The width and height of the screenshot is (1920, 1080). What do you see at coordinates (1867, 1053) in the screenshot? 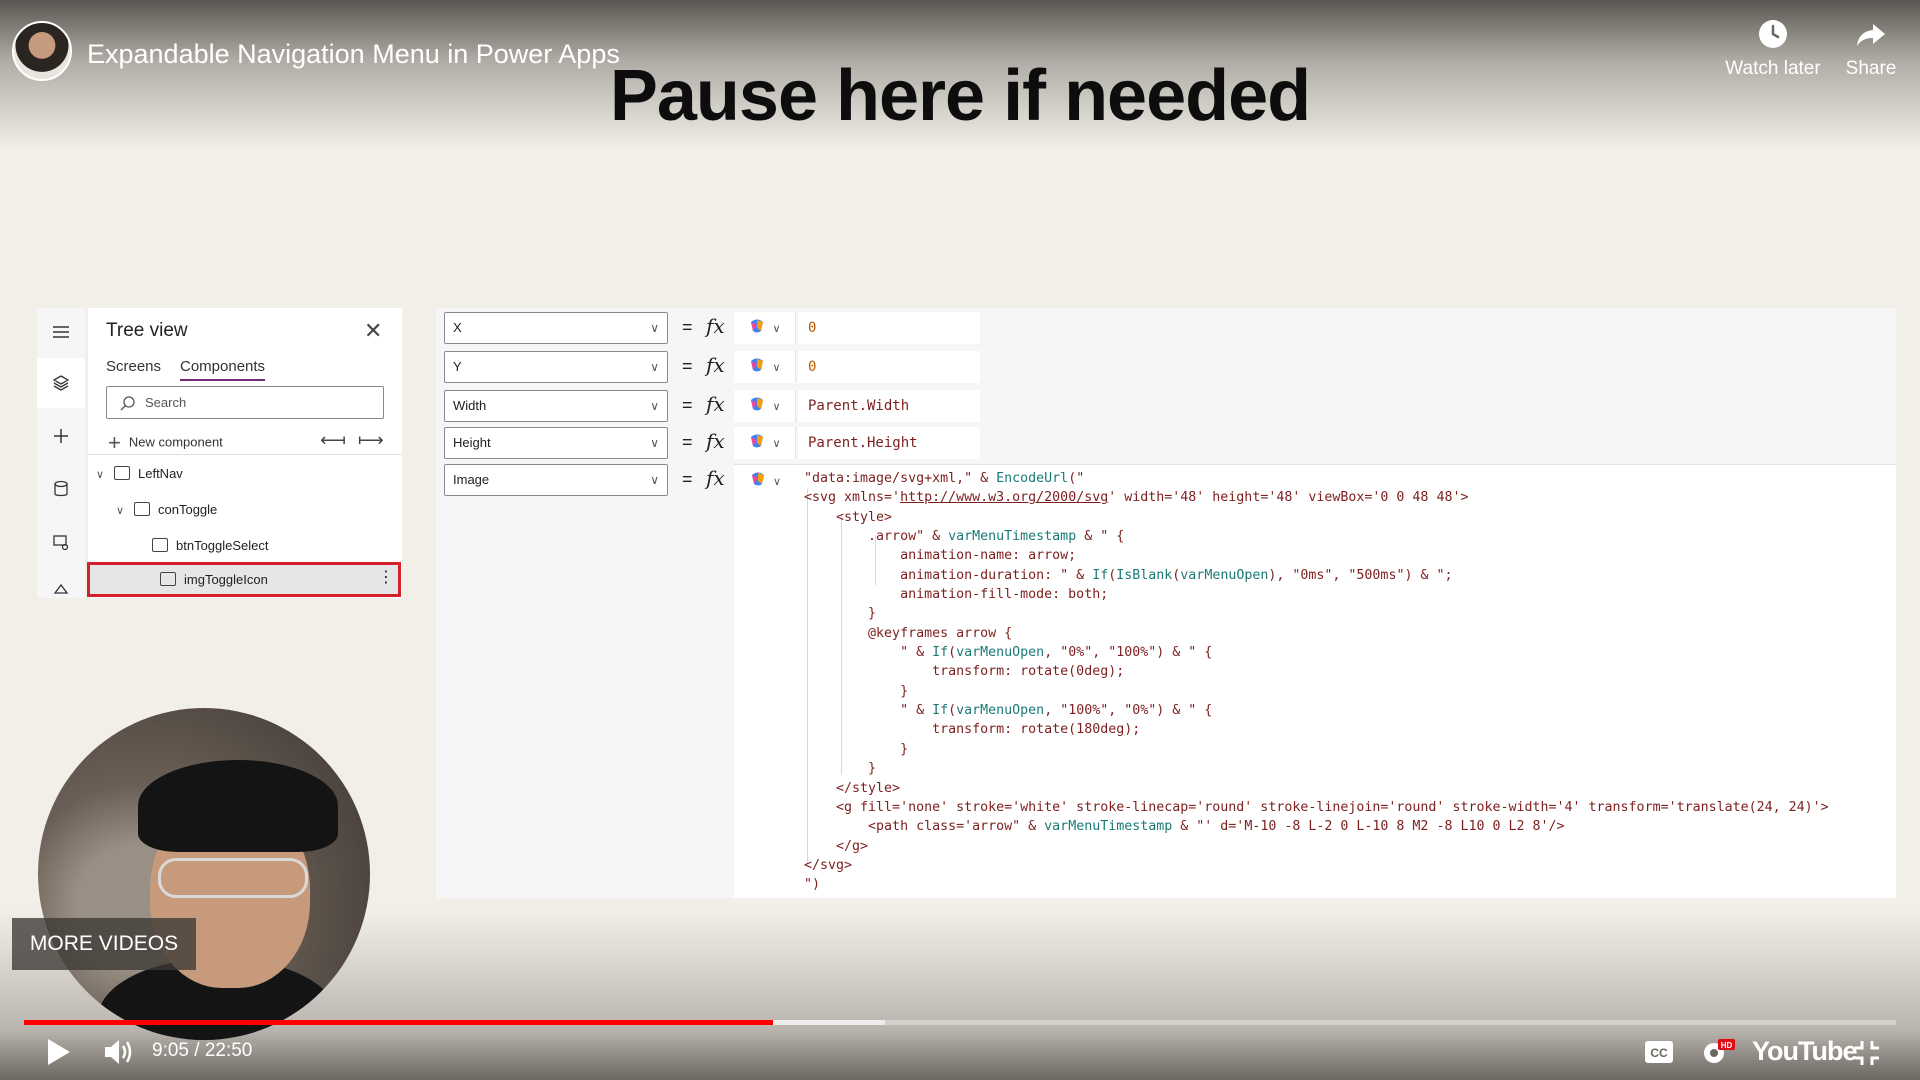
I see `exit-fullscreen-icon` at bounding box center [1867, 1053].